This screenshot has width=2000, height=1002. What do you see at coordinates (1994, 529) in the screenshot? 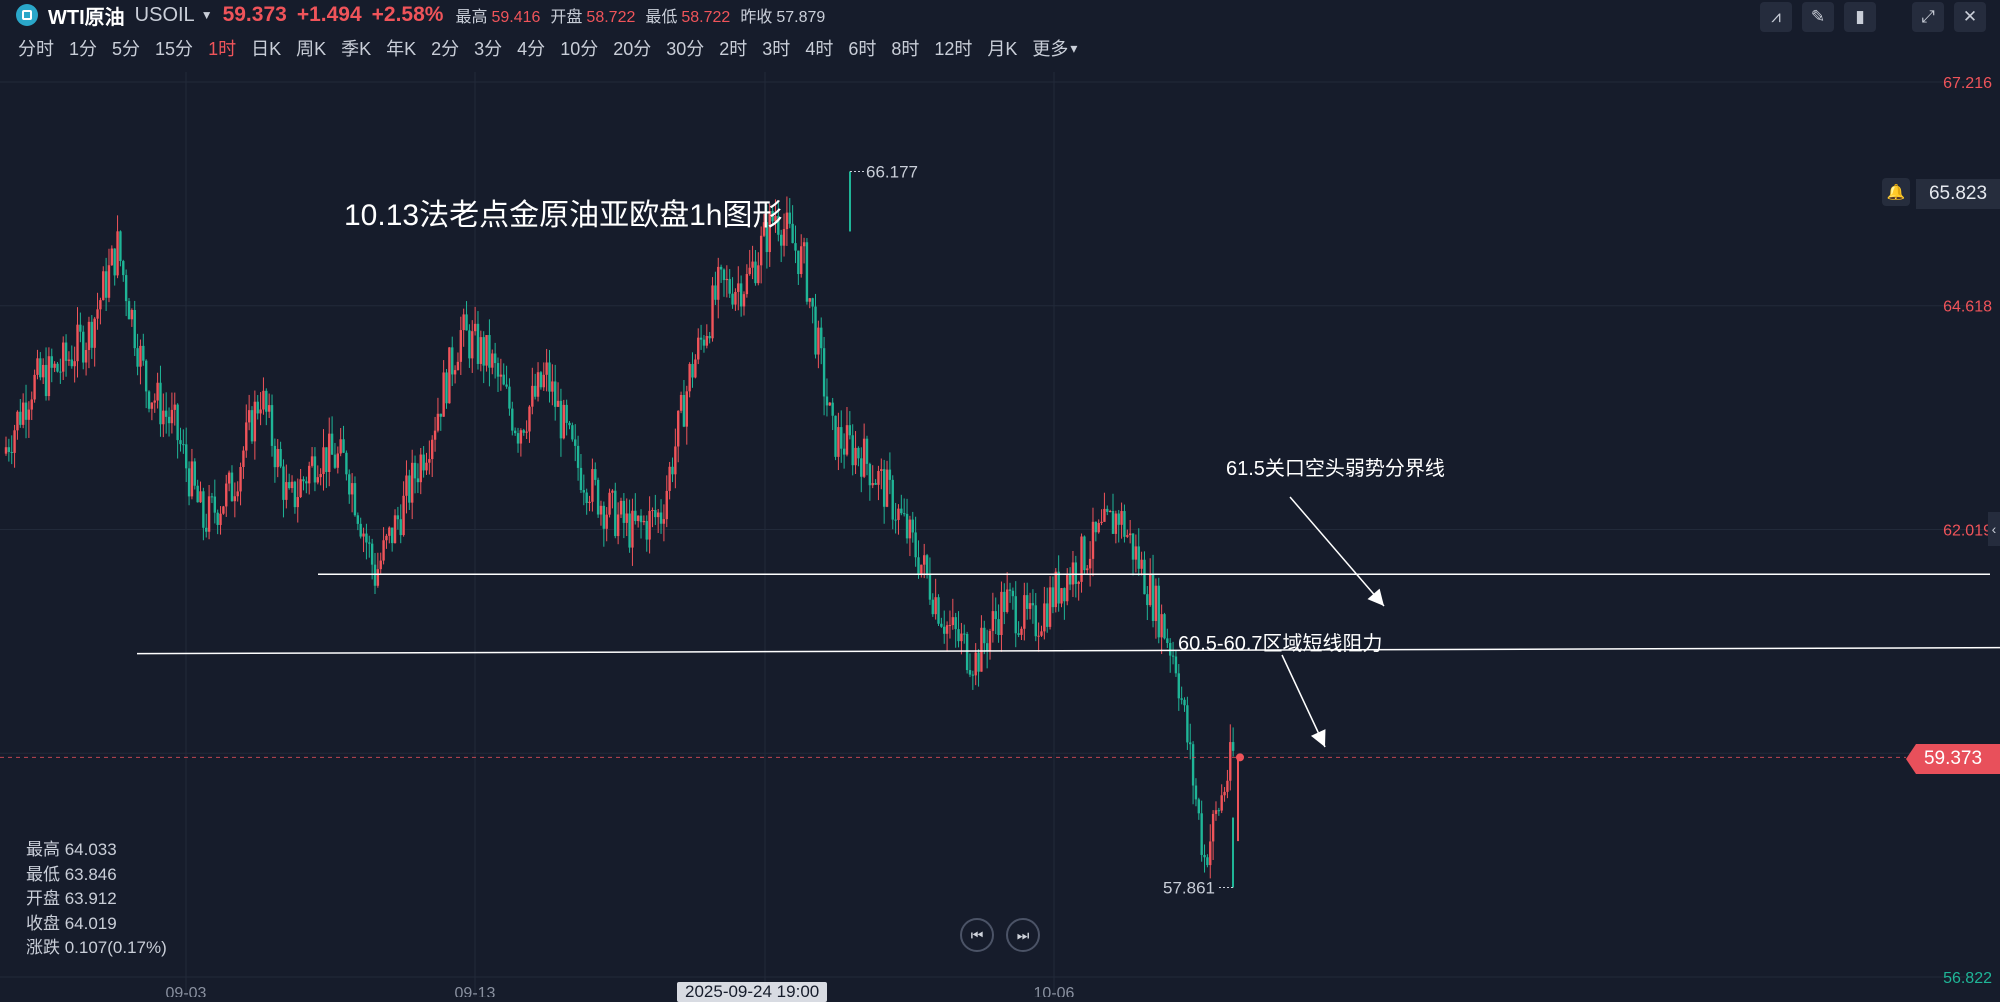
I see `collapse-panel-icon: ‹` at bounding box center [1994, 529].